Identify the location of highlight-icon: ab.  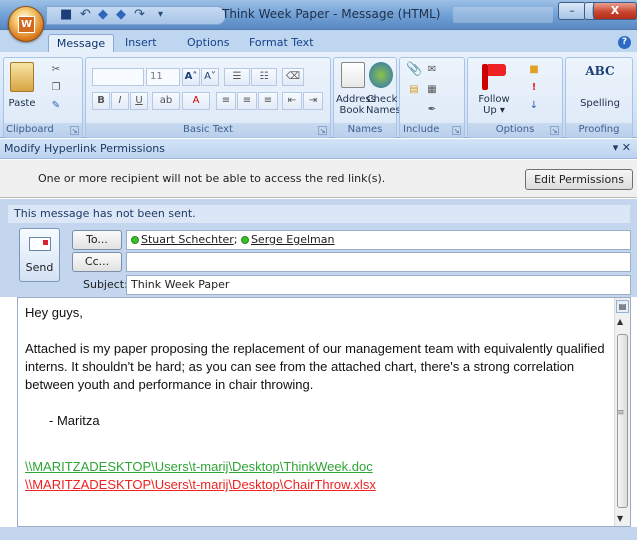
(166, 101).